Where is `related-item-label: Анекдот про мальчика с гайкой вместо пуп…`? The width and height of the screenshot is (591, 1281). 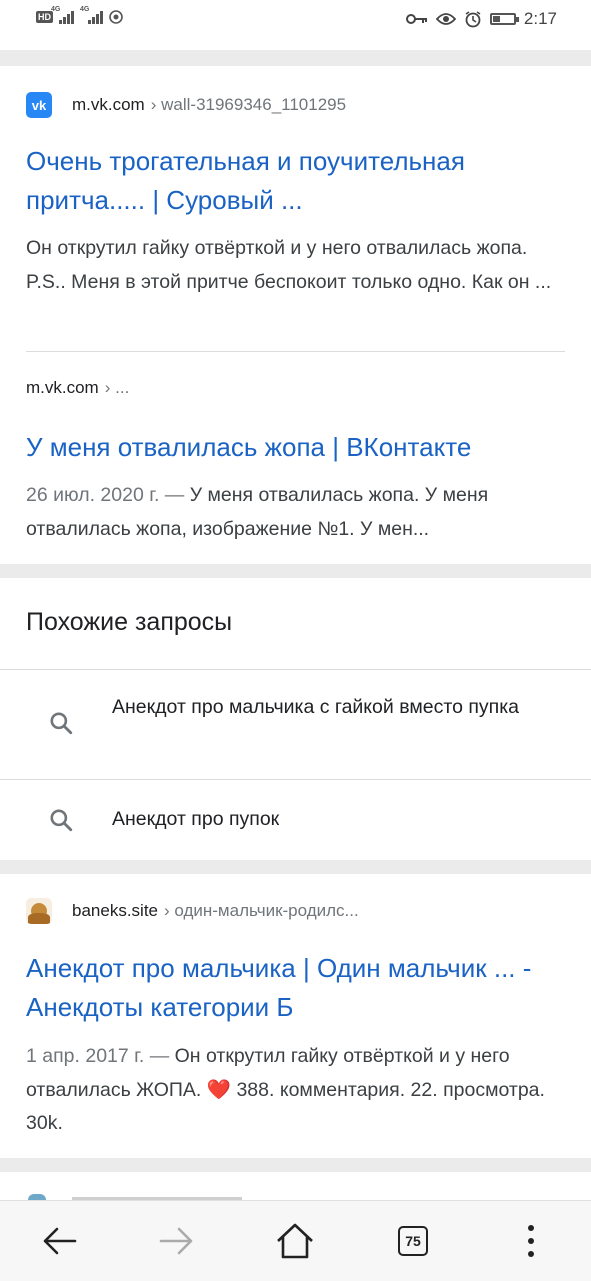
related-item-label: Анекдот про мальчика с гайкой вместо пуп… is located at coordinates (316, 707).